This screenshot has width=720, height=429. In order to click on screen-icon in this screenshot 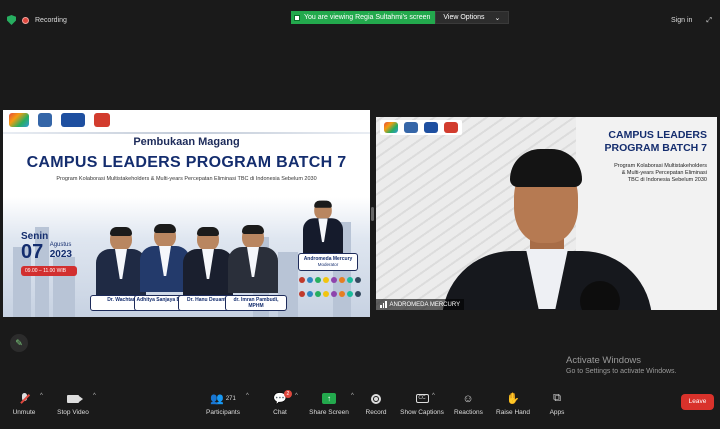, I will do `click(297, 17)`.